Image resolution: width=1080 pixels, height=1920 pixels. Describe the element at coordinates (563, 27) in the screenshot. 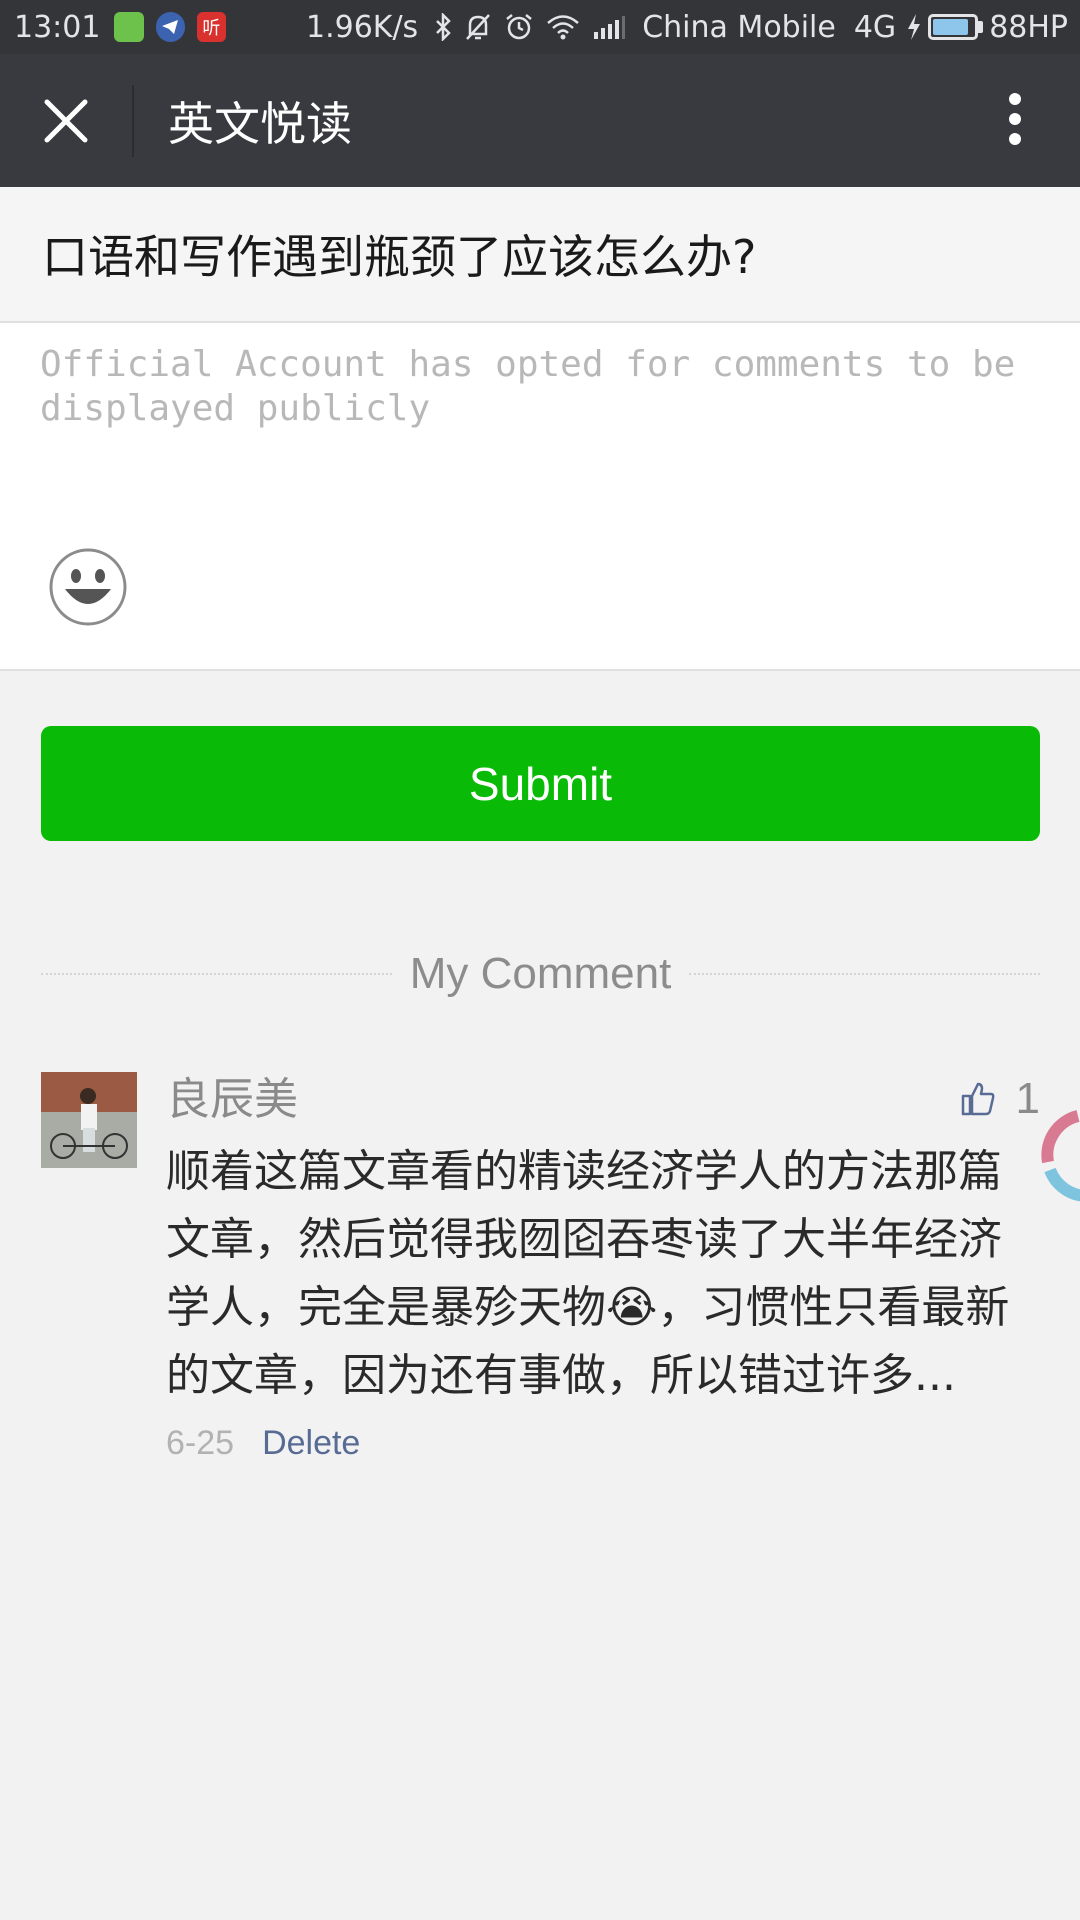

I see `wifi-icon` at that location.